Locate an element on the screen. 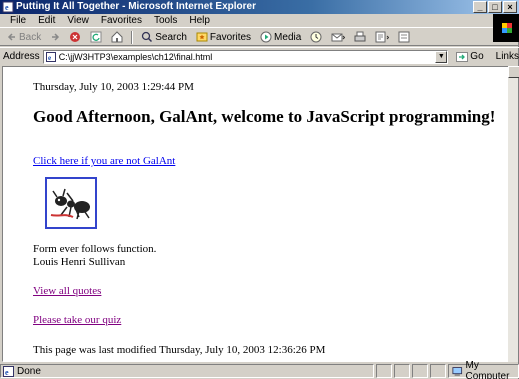 The height and width of the screenshot is (379, 519). forward-button is located at coordinates (55, 37).